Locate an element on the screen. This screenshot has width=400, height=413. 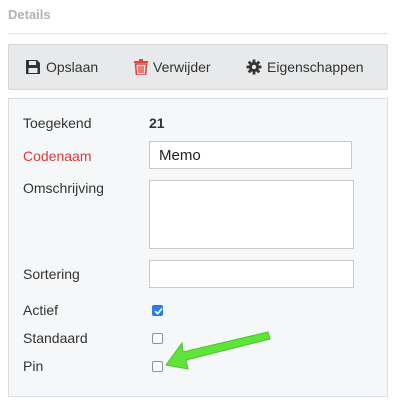
default-label: Standaard is located at coordinates (55, 338).